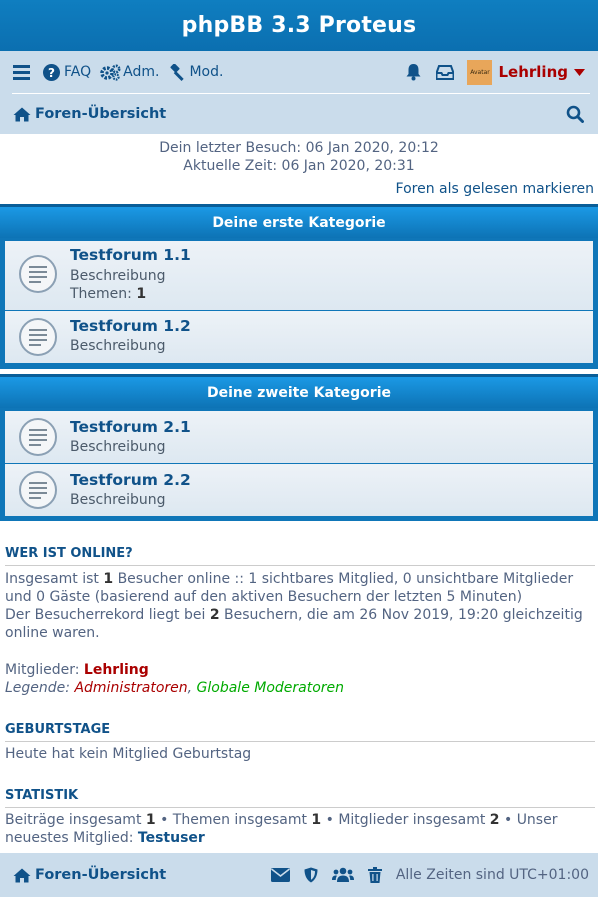 The height and width of the screenshot is (897, 598). Describe the element at coordinates (130, 480) in the screenshot. I see `forum-title: Testforum 2.2` at that location.